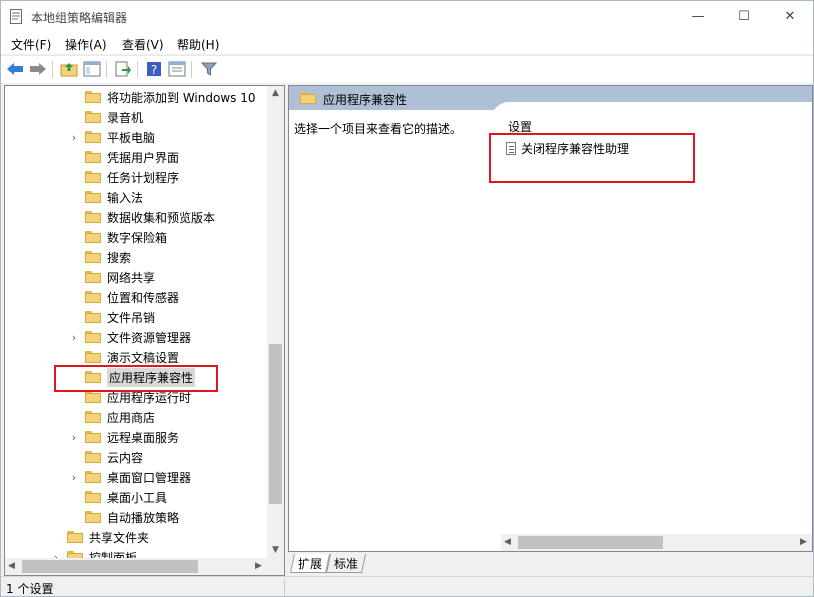 The width and height of the screenshot is (814, 597). I want to click on tree-item-label: 搜索, so click(119, 257).